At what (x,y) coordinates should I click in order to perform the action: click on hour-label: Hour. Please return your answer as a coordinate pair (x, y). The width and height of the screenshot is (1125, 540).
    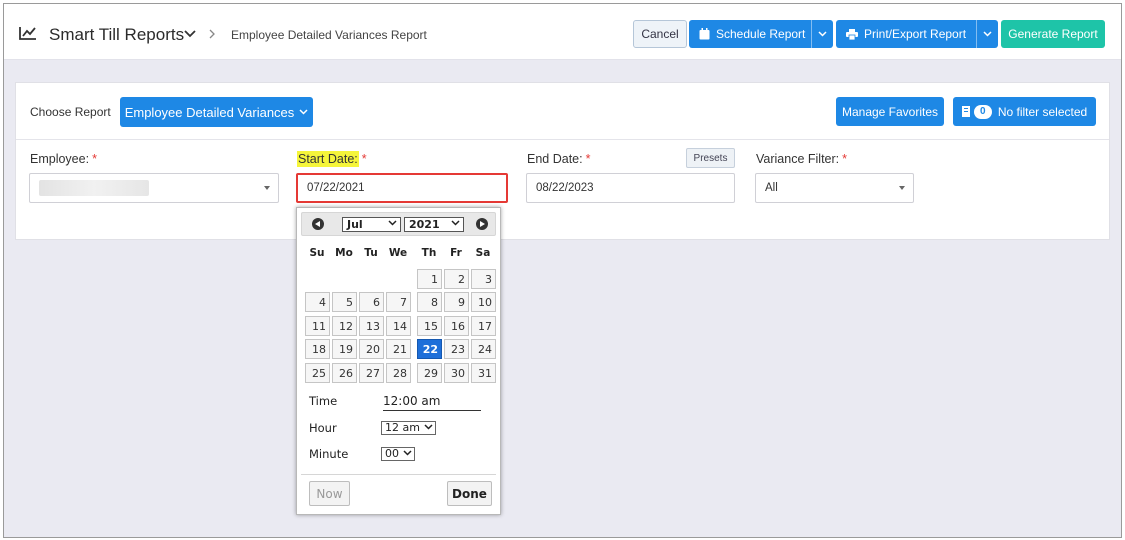
    Looking at the image, I should click on (323, 428).